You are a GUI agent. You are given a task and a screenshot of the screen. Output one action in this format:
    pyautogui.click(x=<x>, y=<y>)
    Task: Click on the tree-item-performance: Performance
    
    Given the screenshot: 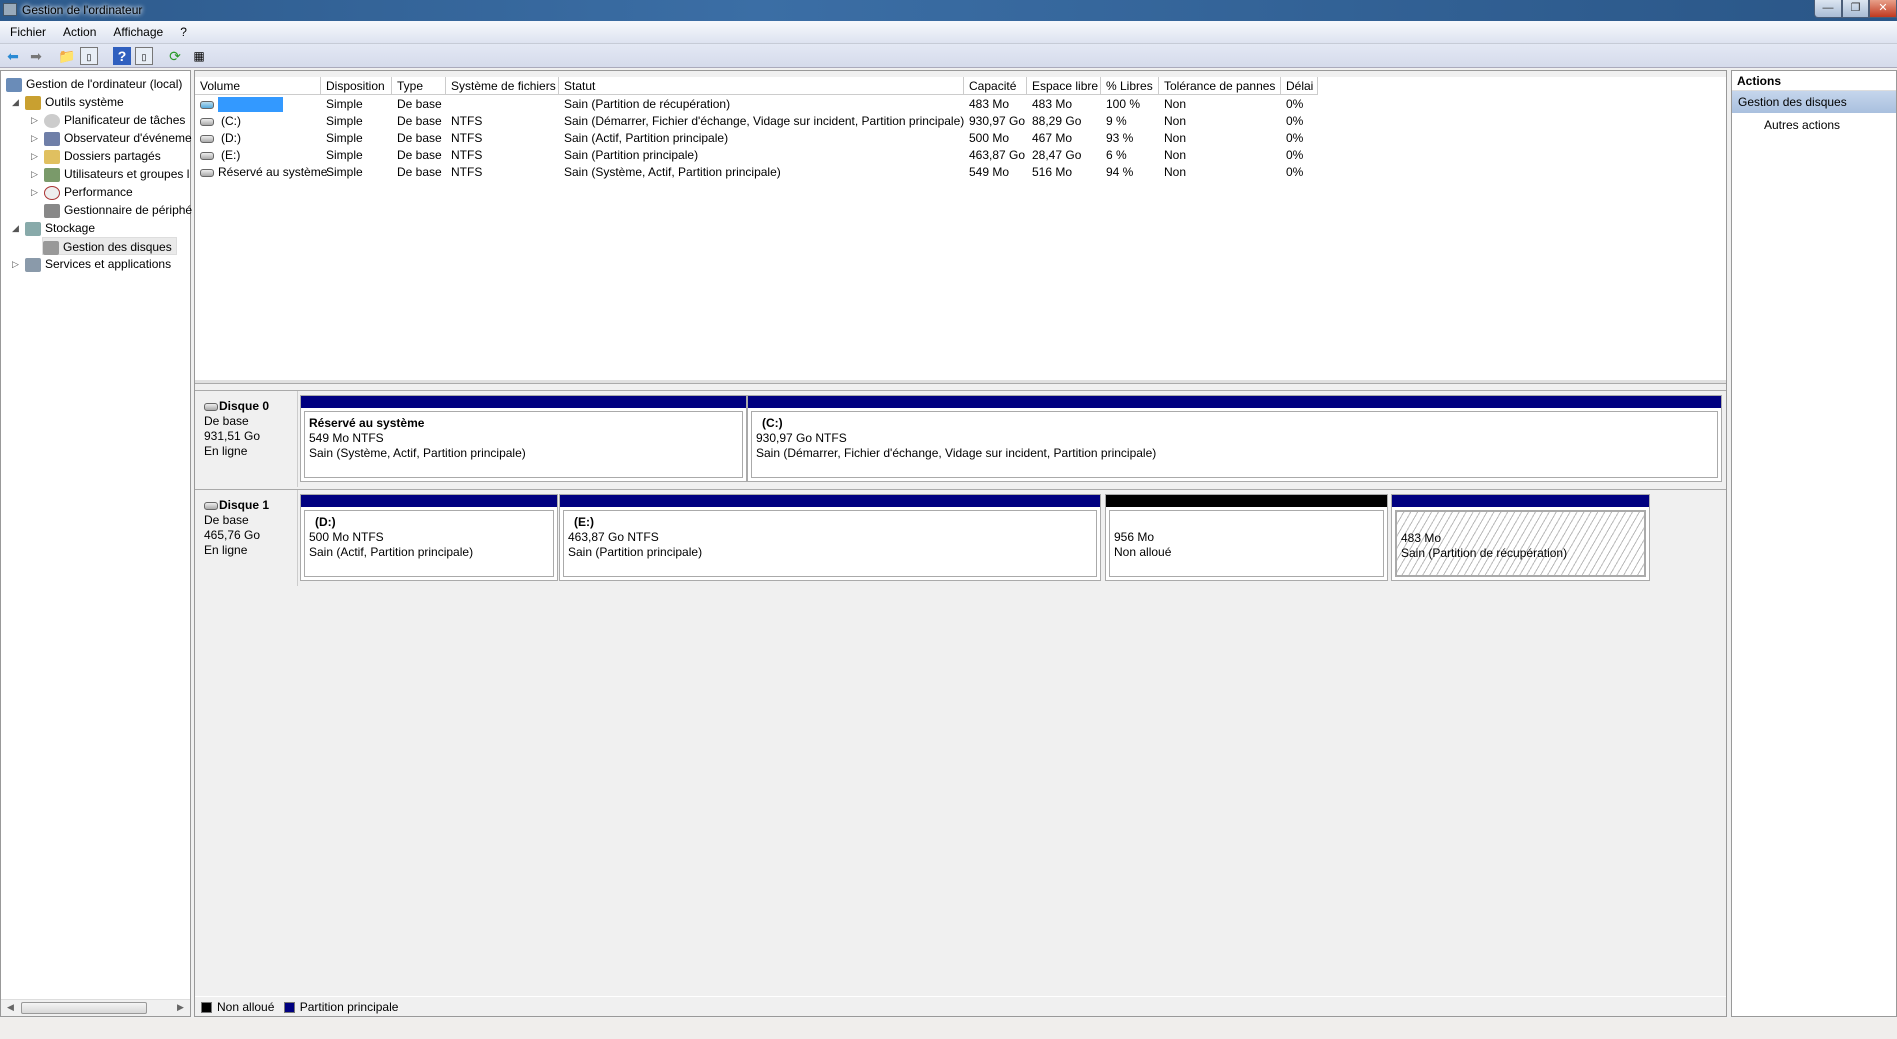 What is the action you would take?
    pyautogui.click(x=88, y=192)
    